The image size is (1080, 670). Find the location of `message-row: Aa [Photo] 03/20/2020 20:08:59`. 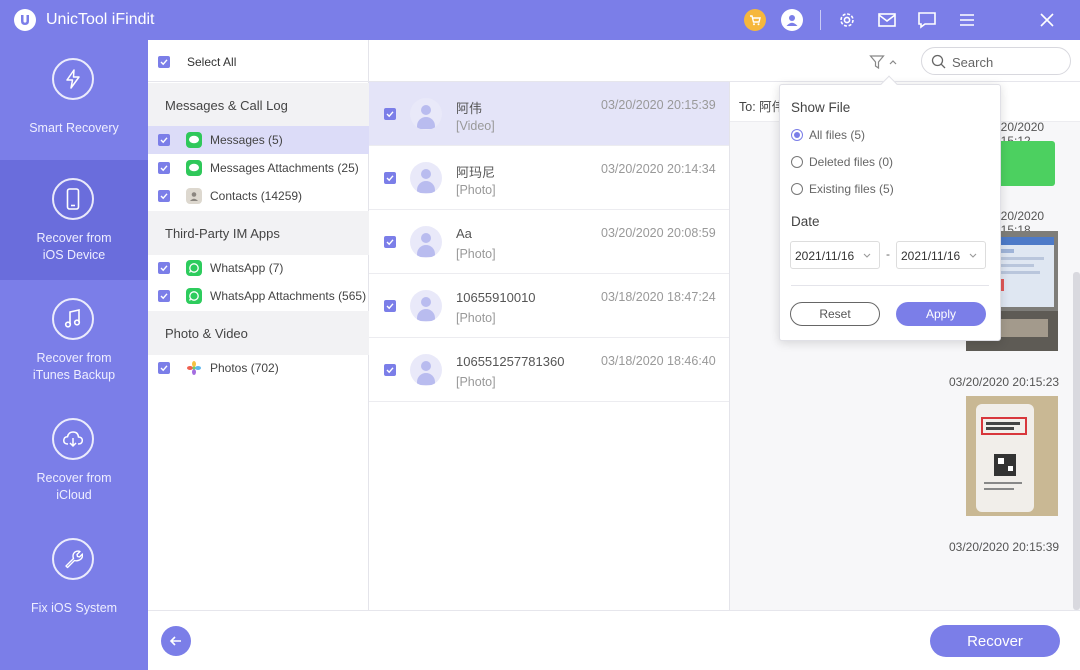

message-row: Aa [Photo] 03/20/2020 20:08:59 is located at coordinates (549, 242).